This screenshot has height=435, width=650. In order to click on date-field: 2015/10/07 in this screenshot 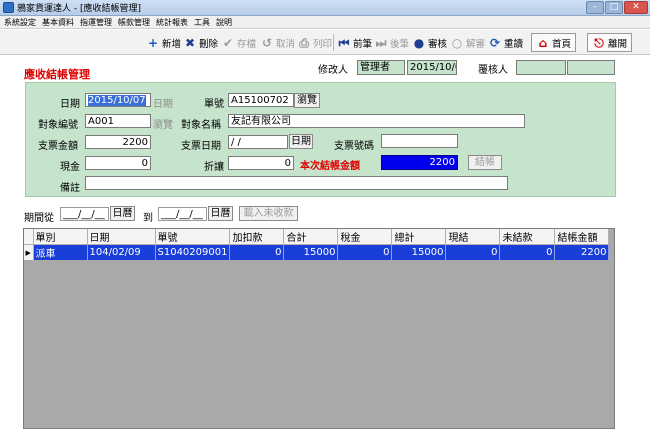, I will do `click(118, 100)`.